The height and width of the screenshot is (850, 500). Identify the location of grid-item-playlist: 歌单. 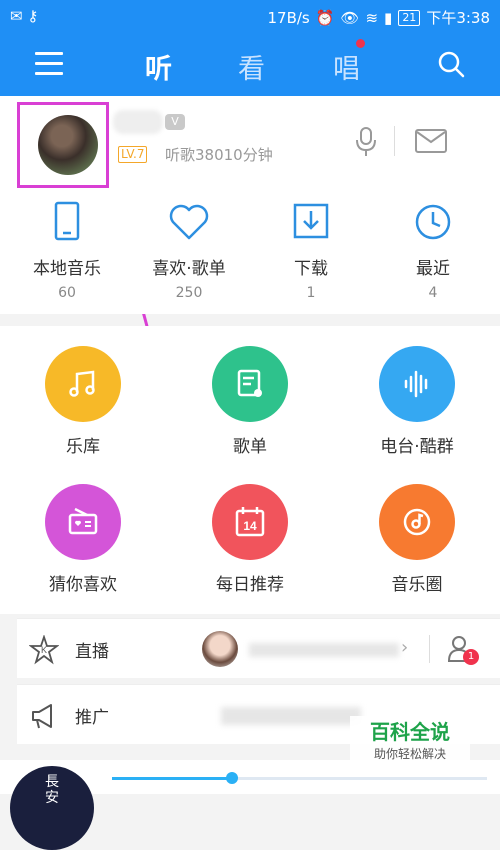
(250, 401).